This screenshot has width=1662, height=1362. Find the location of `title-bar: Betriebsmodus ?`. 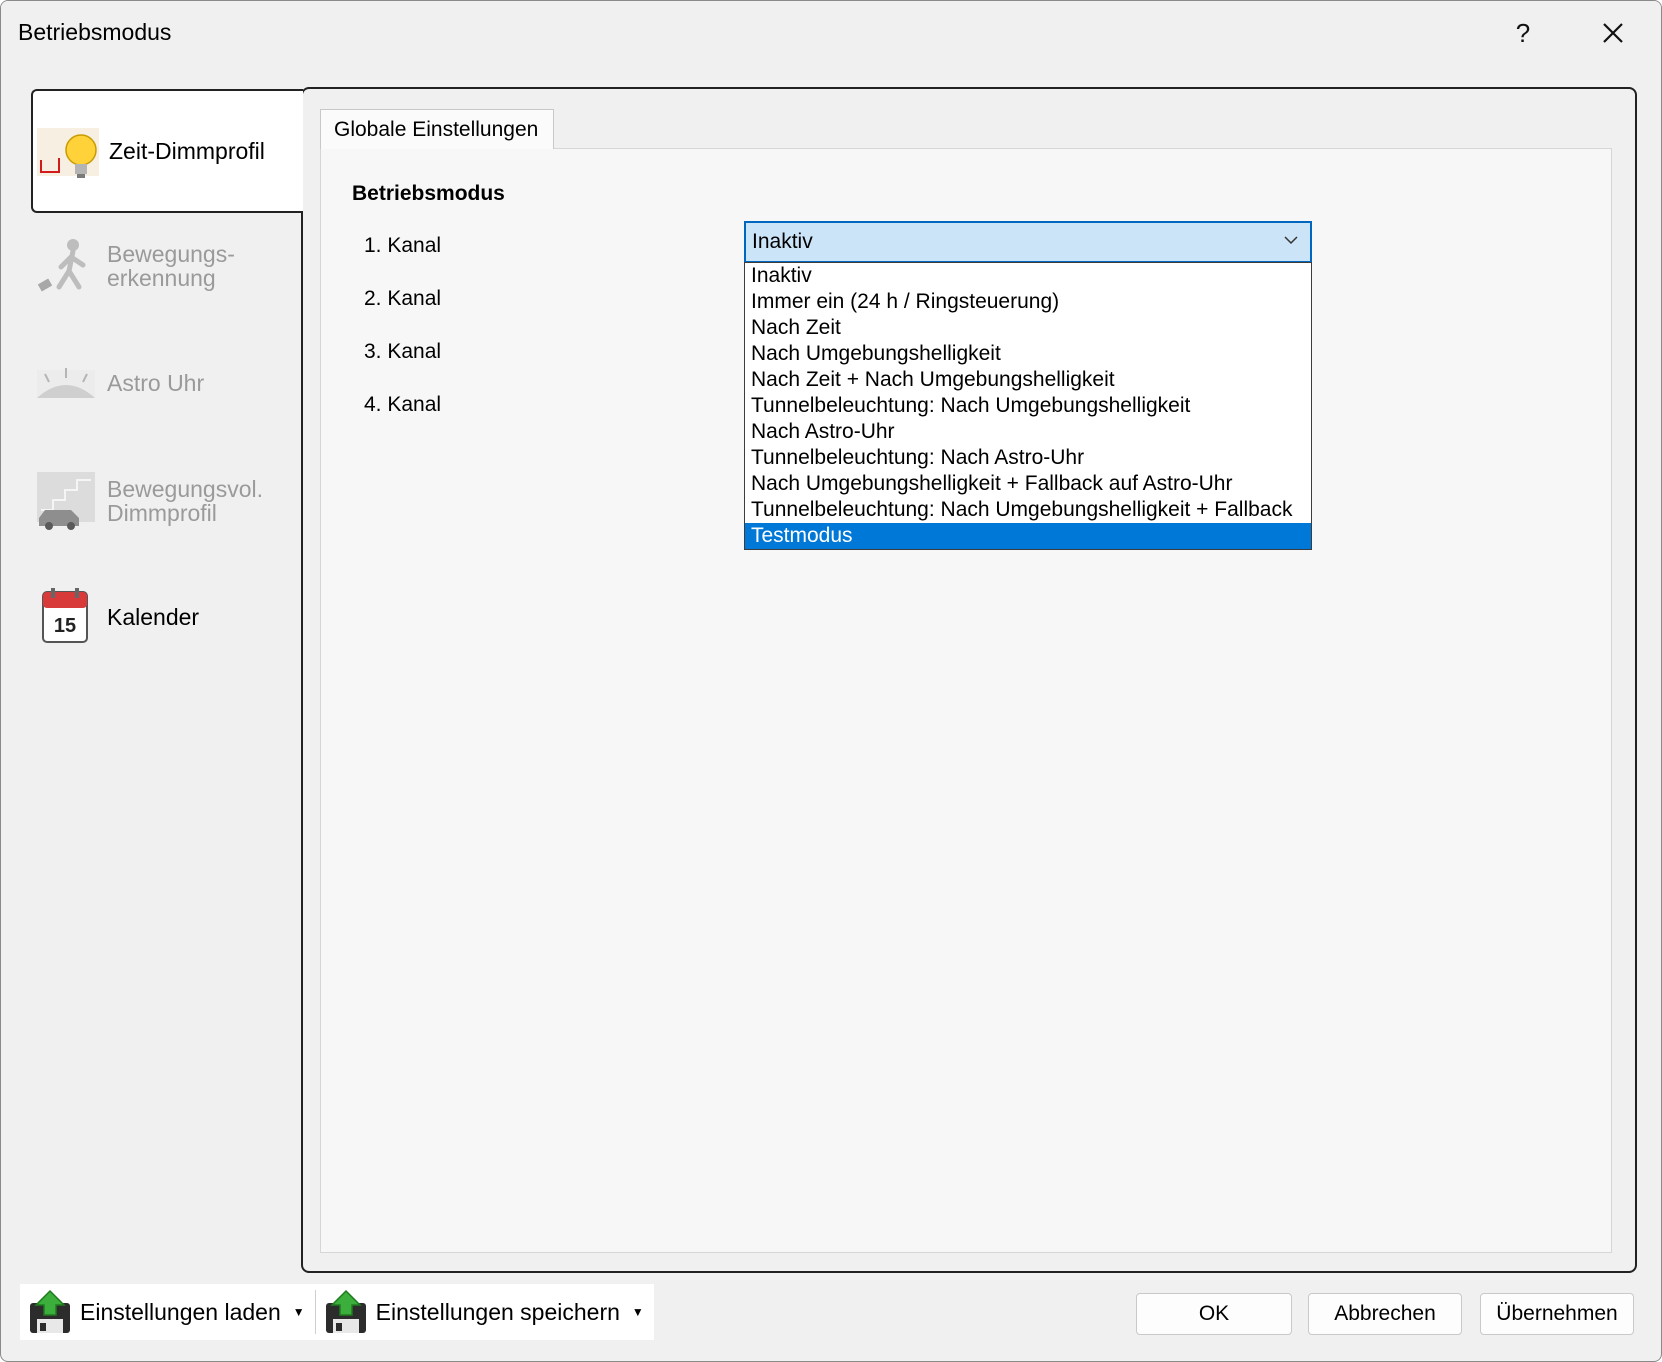

title-bar: Betriebsmodus ? is located at coordinates (831, 33).